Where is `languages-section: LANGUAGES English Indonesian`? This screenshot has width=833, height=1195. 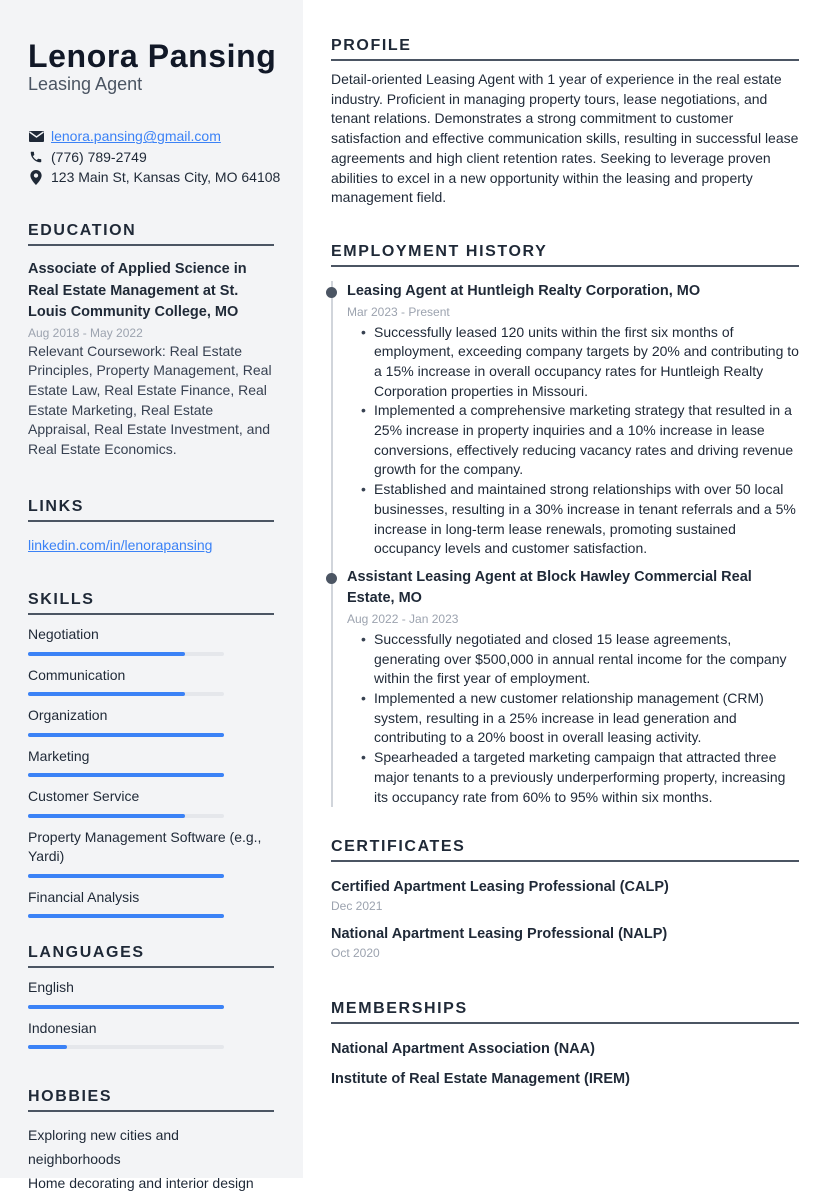 languages-section: LANGUAGES English Indonesian is located at coordinates (151, 996).